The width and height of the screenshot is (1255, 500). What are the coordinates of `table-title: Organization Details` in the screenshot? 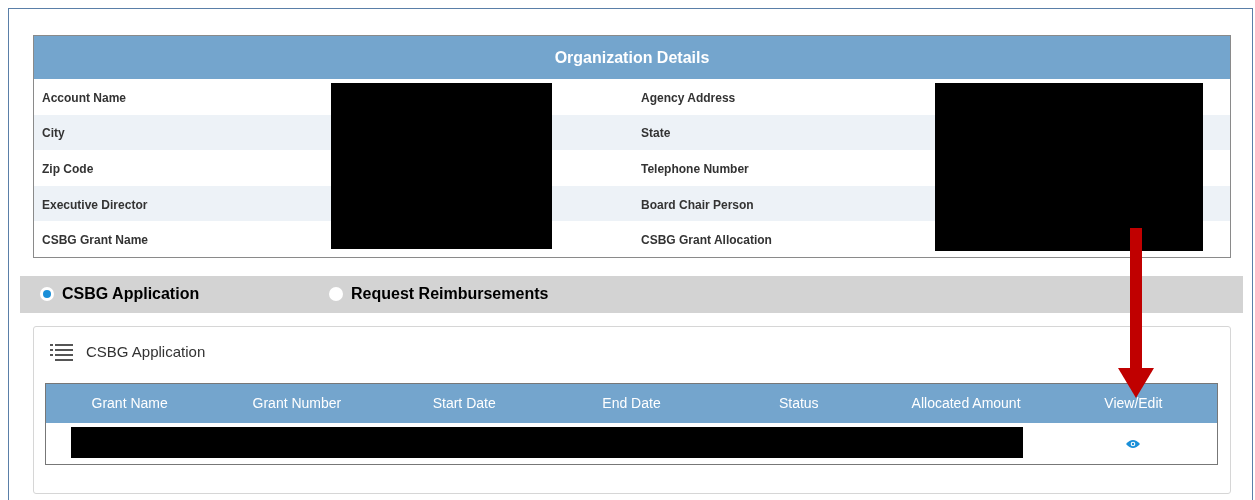 It's located at (632, 57).